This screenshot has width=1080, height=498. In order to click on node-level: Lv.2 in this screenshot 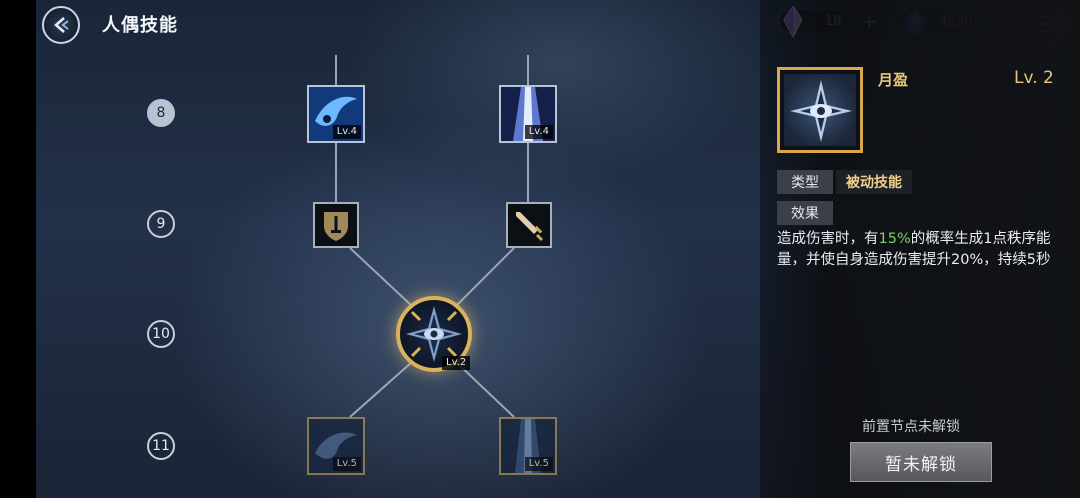, I will do `click(456, 363)`.